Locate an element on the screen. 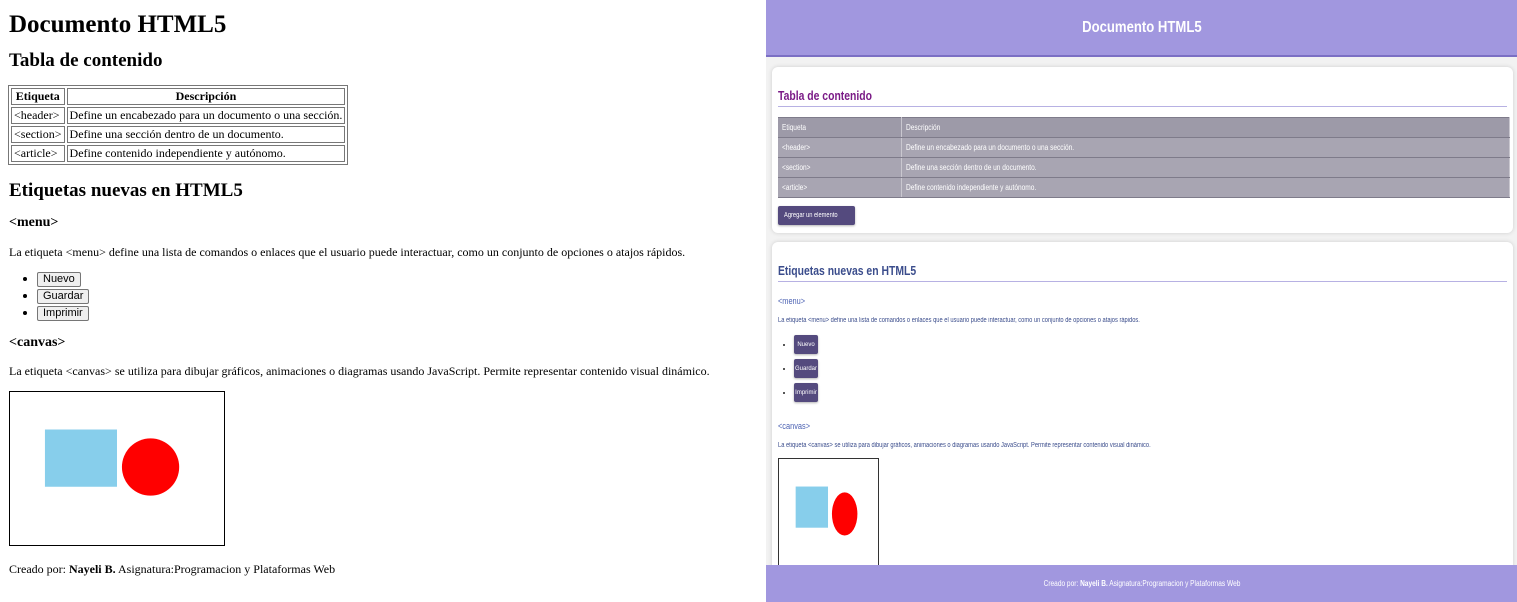 The image size is (1517, 602). styled-new-tags-heading: Etiquetas nuevas en HTML5 is located at coordinates (1142, 272).